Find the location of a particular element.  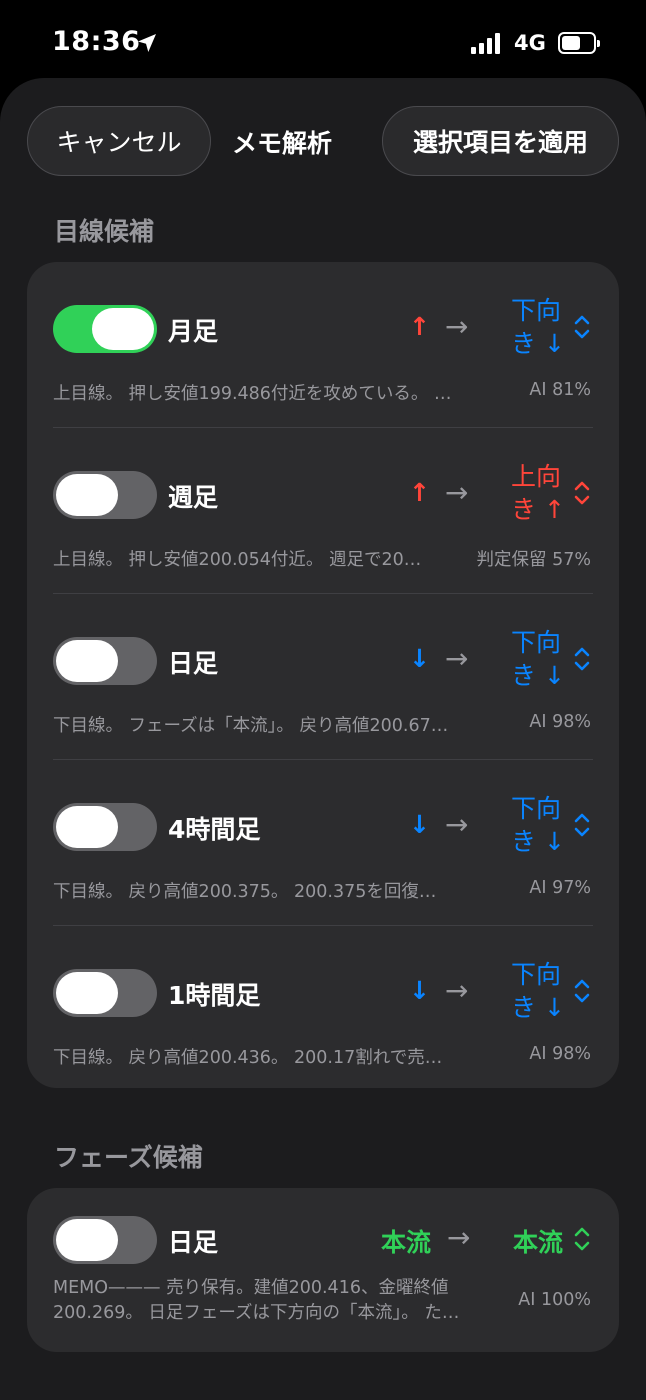

signal-icon is located at coordinates (485, 43).